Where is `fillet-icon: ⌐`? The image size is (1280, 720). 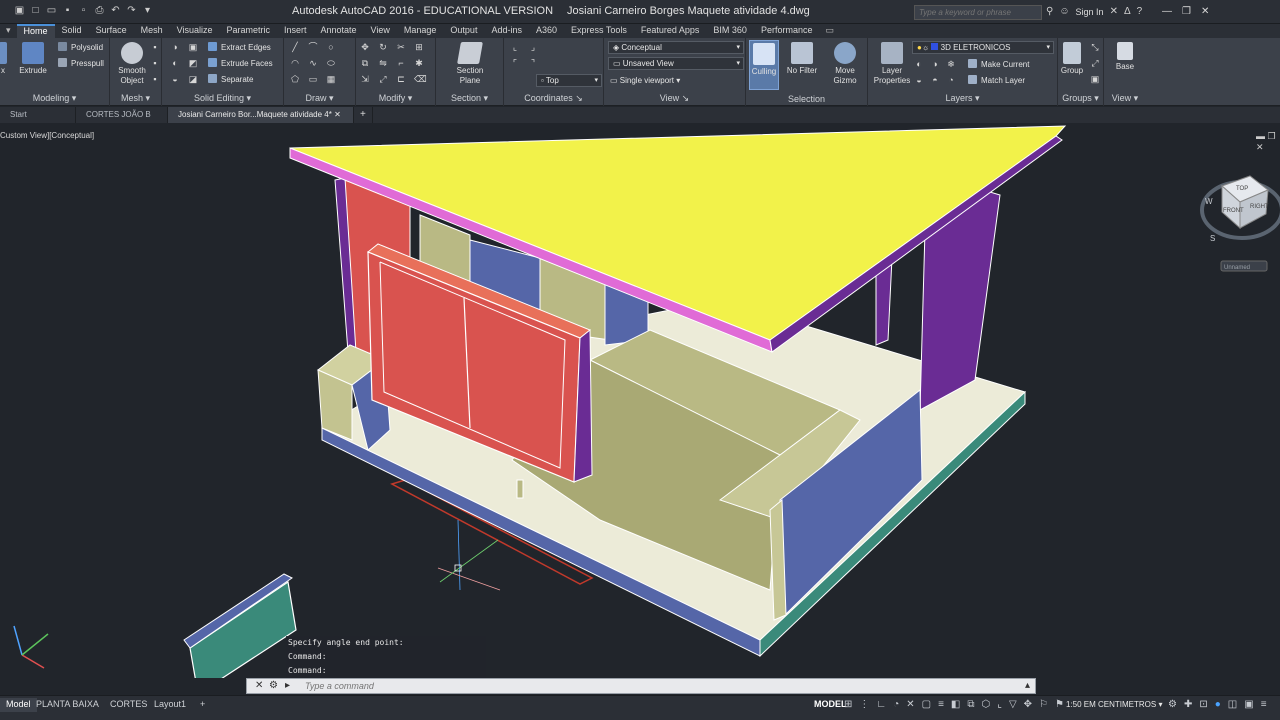
fillet-icon: ⌐ is located at coordinates (401, 63).